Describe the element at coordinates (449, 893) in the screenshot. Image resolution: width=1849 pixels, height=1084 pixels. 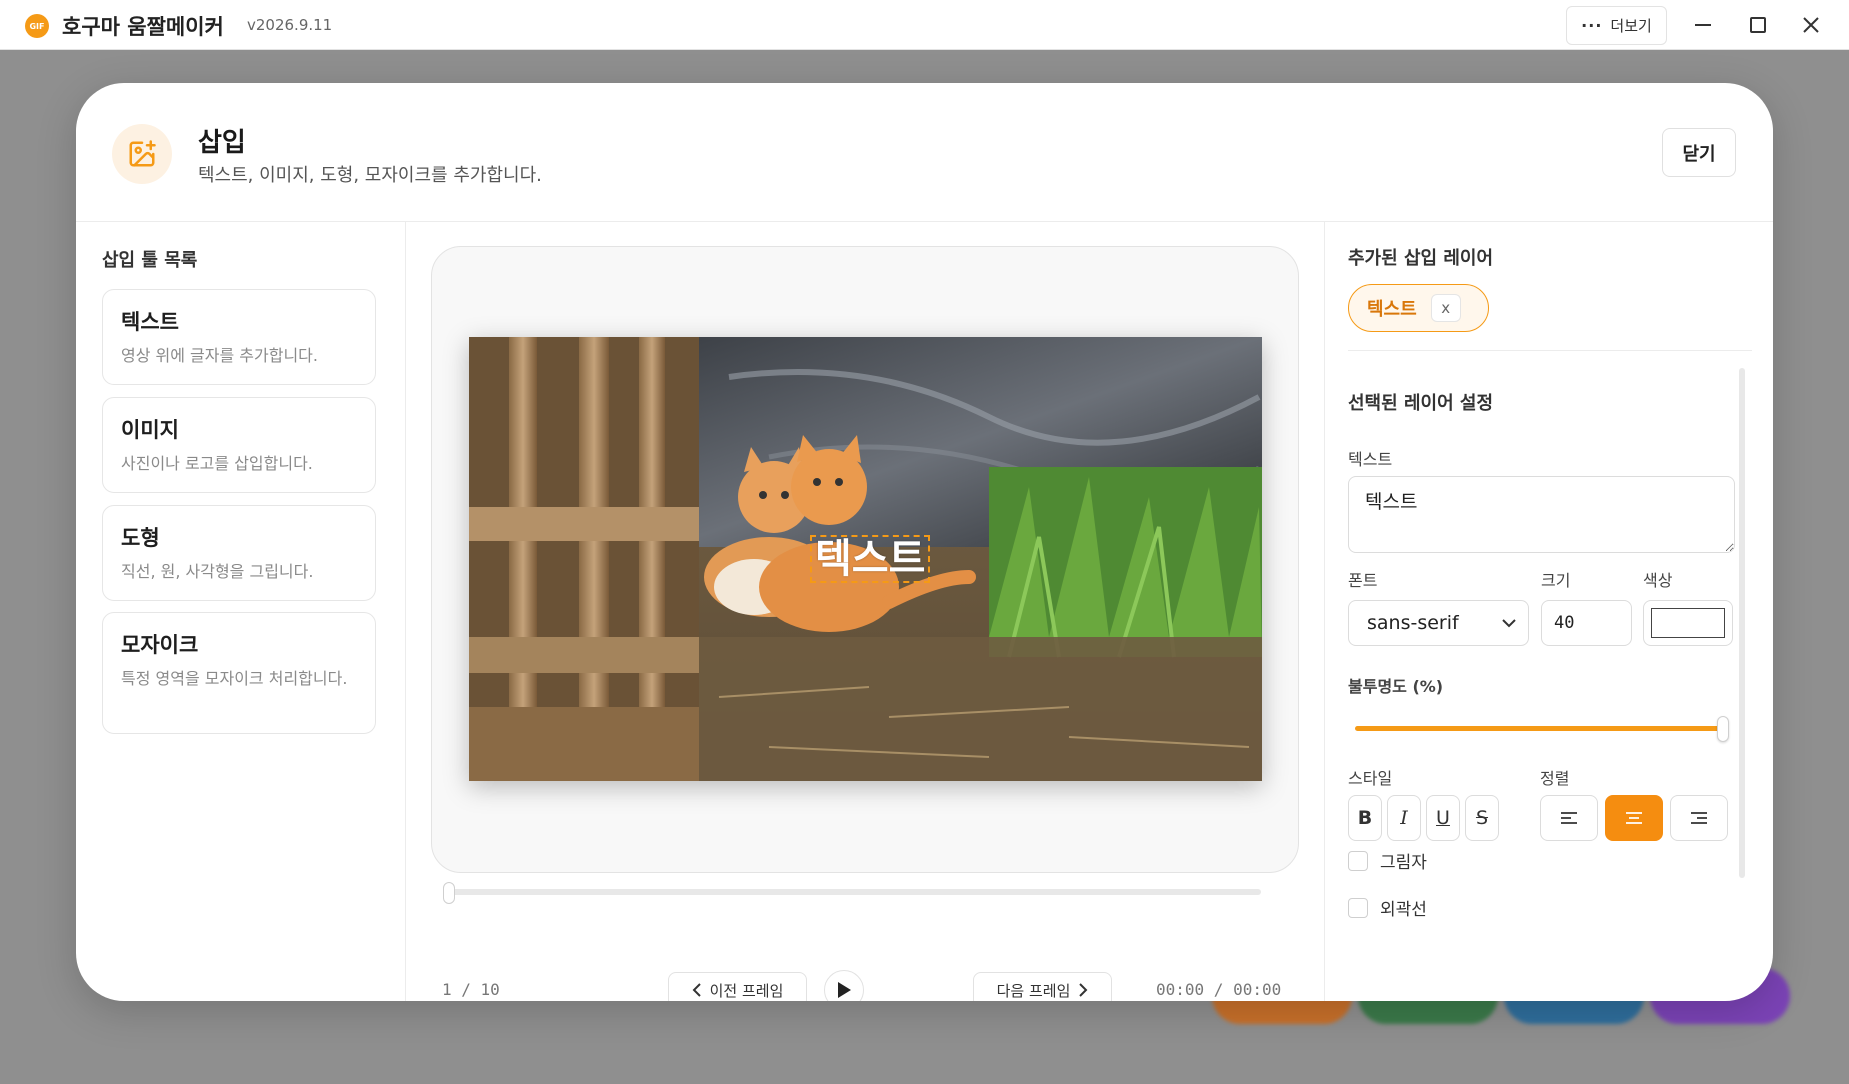
I see `timeline-thumb` at that location.